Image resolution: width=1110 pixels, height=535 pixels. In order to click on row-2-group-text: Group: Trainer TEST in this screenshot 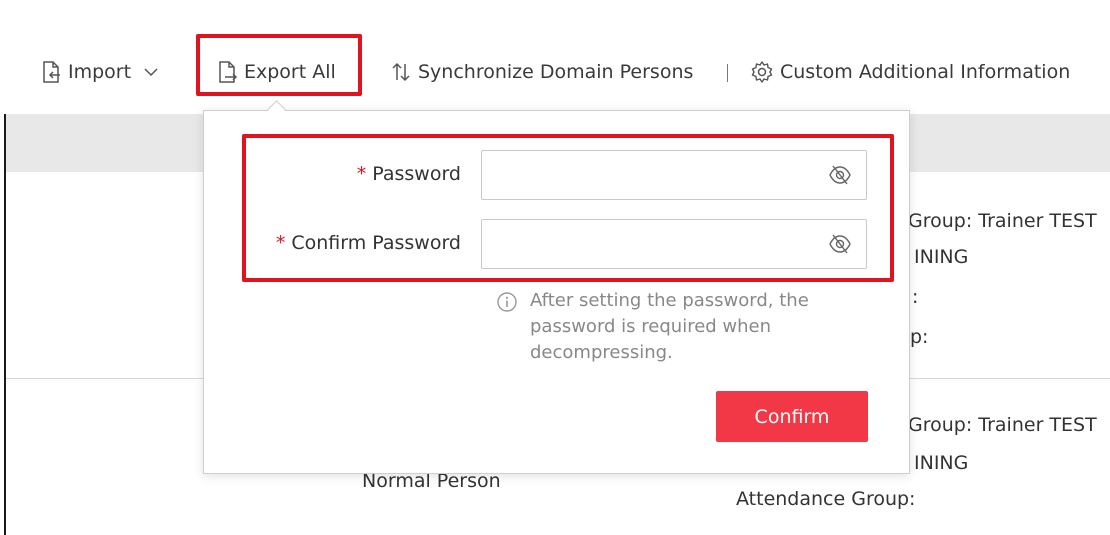, I will do `click(1002, 425)`.